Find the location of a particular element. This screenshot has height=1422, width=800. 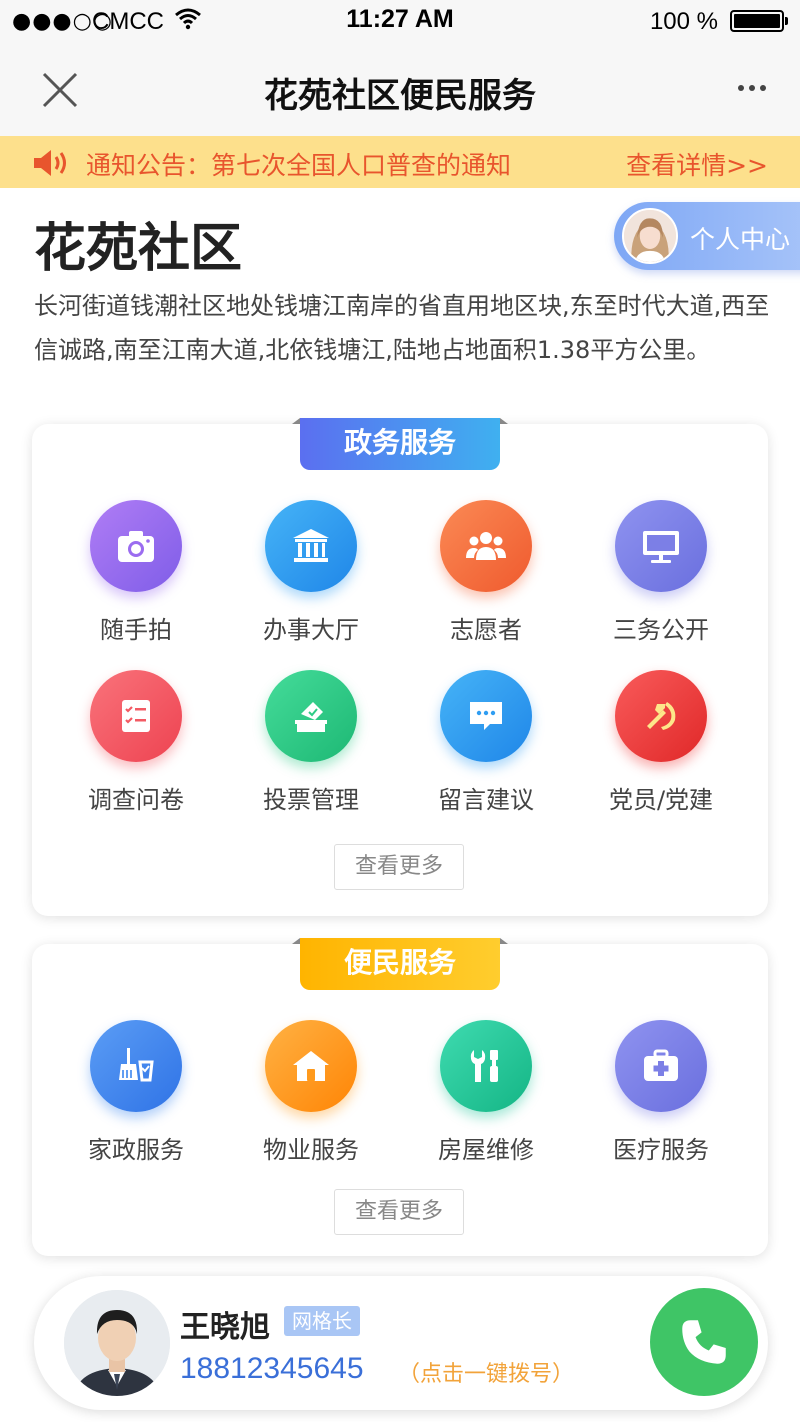

call-button is located at coordinates (704, 1342).